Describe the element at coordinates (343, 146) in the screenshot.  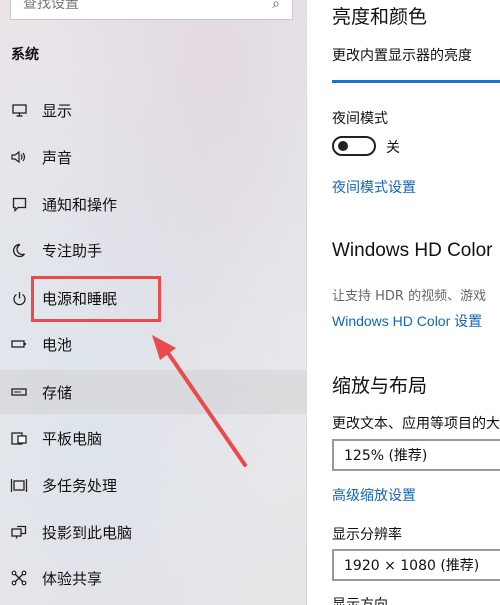
I see `toggle-knob` at that location.